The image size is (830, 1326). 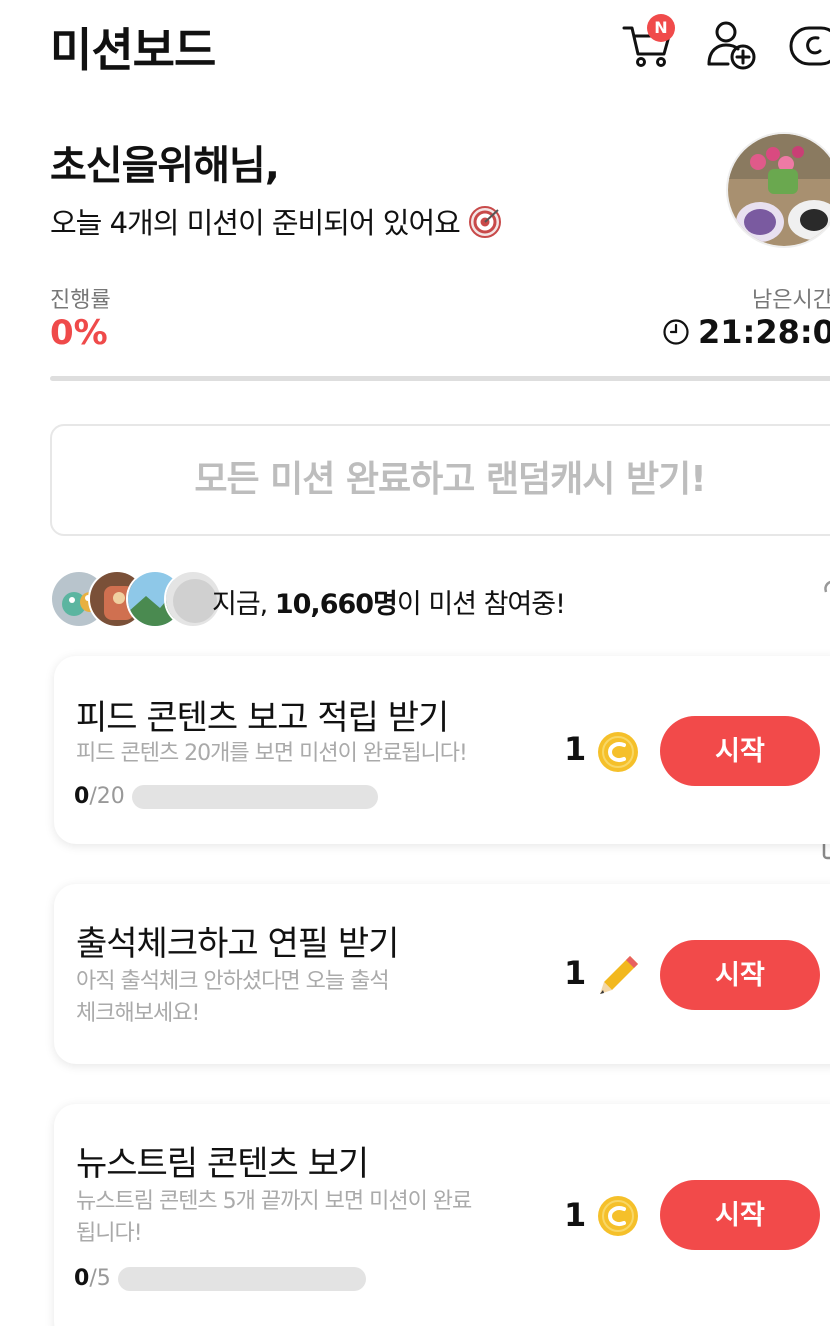 I want to click on progress-value: 0%, so click(x=79, y=333).